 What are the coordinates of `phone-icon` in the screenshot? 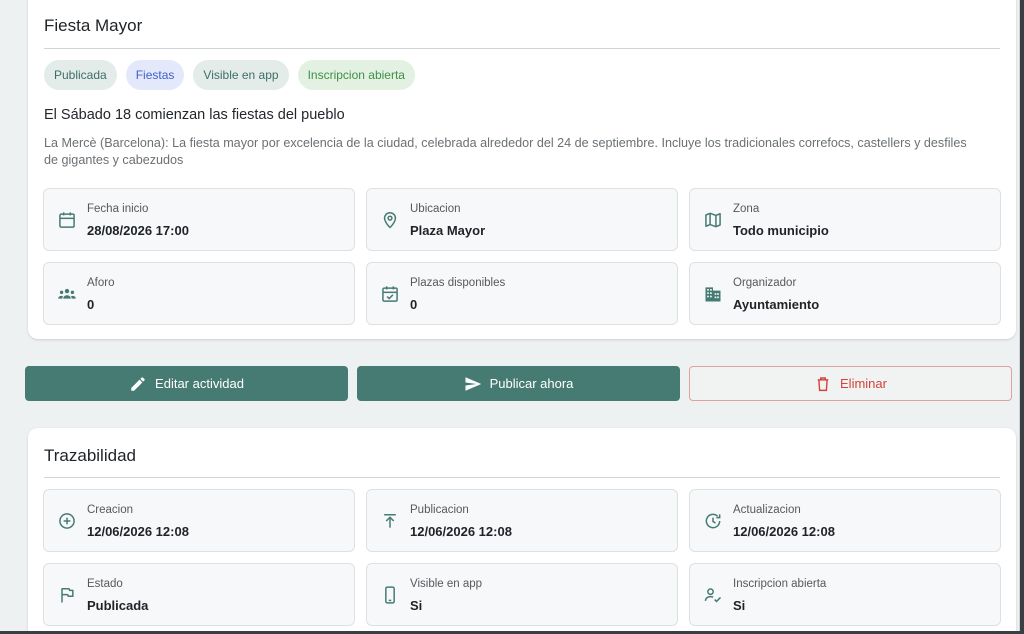 It's located at (390, 595).